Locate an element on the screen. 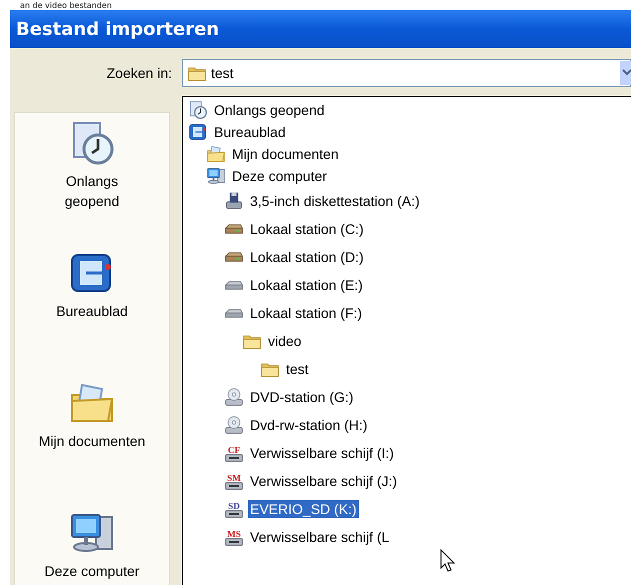 The image size is (631, 585). caption-text: an de video bestanden is located at coordinates (66, 5).